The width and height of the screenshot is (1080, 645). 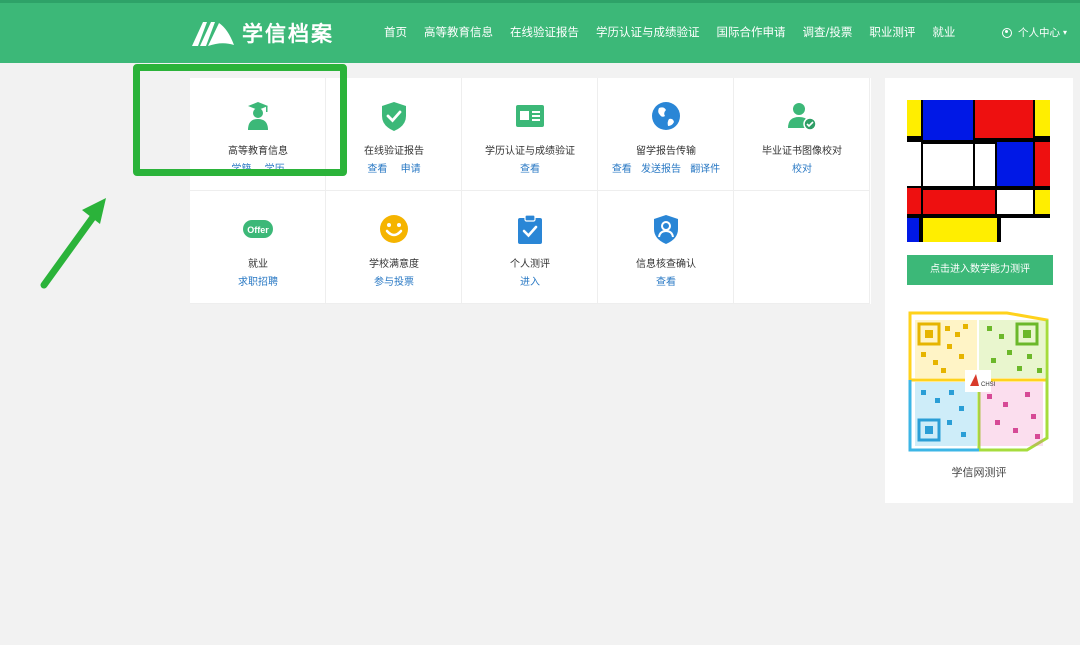 What do you see at coordinates (666, 151) in the screenshot?
I see `service-title: 留学报告传输` at bounding box center [666, 151].